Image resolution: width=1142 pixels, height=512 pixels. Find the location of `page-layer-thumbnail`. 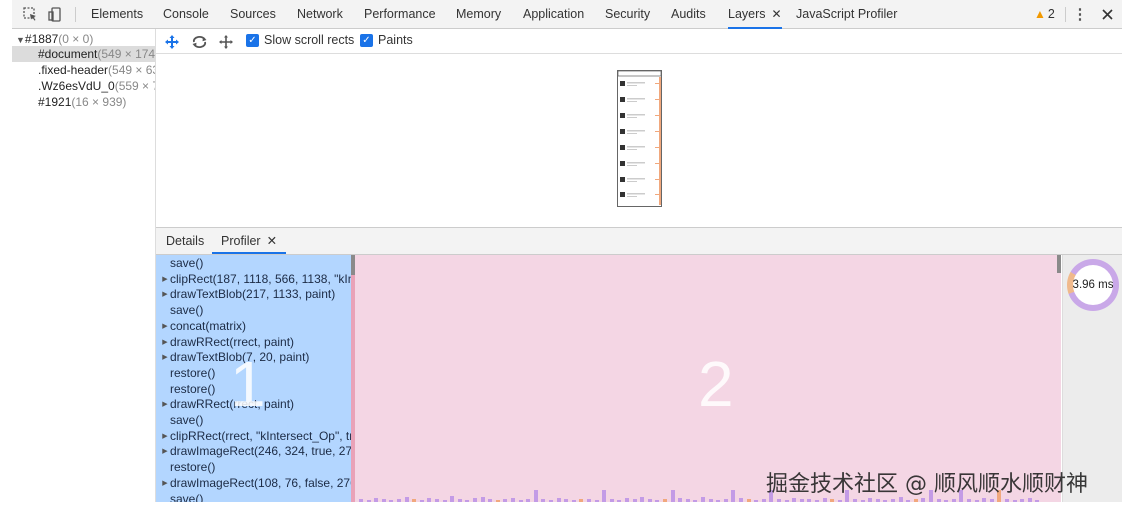

page-layer-thumbnail is located at coordinates (639, 138).